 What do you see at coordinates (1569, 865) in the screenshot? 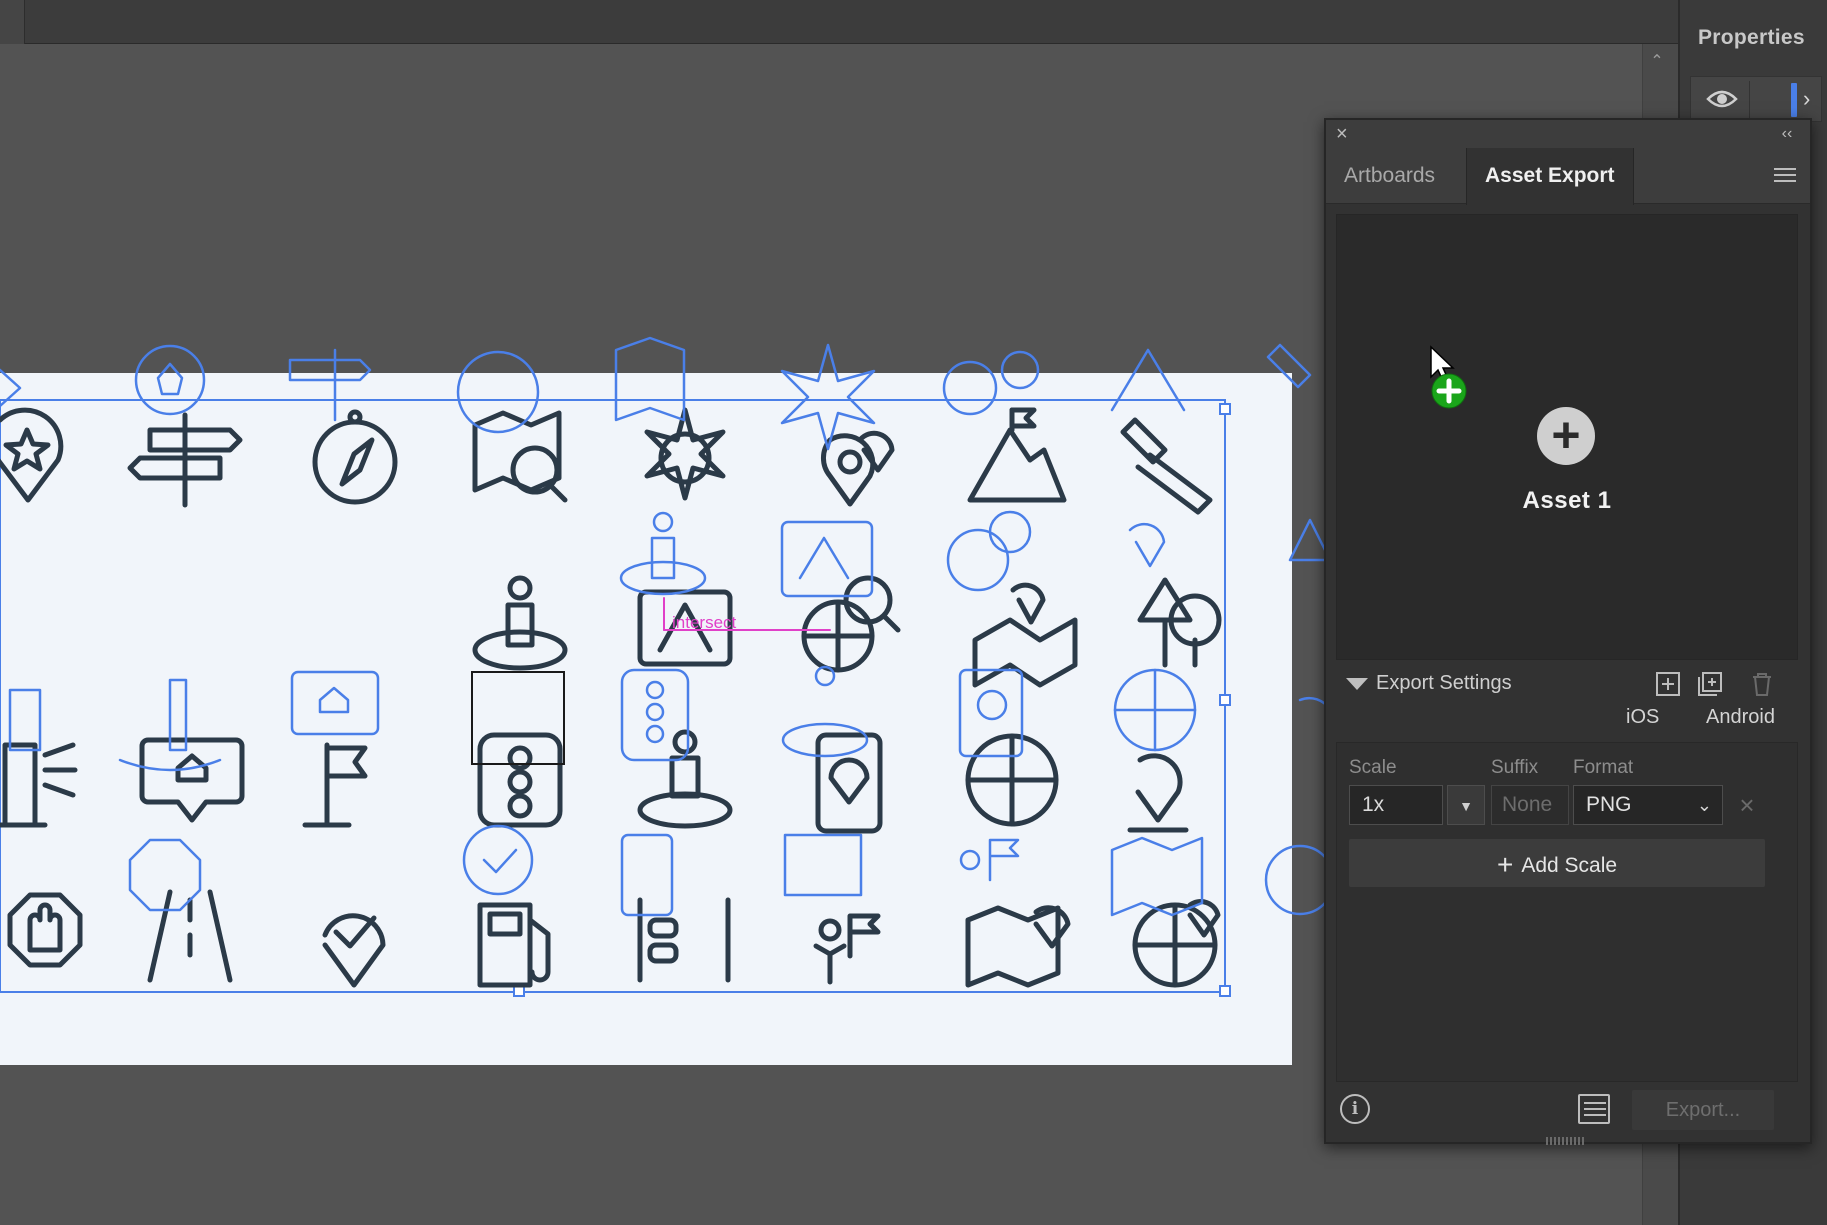
I see `add-scale-label: Add Scale` at bounding box center [1569, 865].